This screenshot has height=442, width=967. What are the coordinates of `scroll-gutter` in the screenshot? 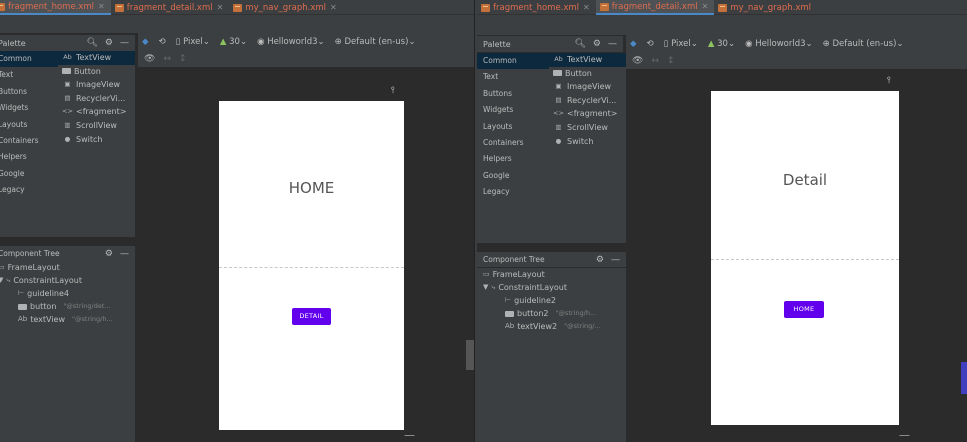 It's located at (470, 355).